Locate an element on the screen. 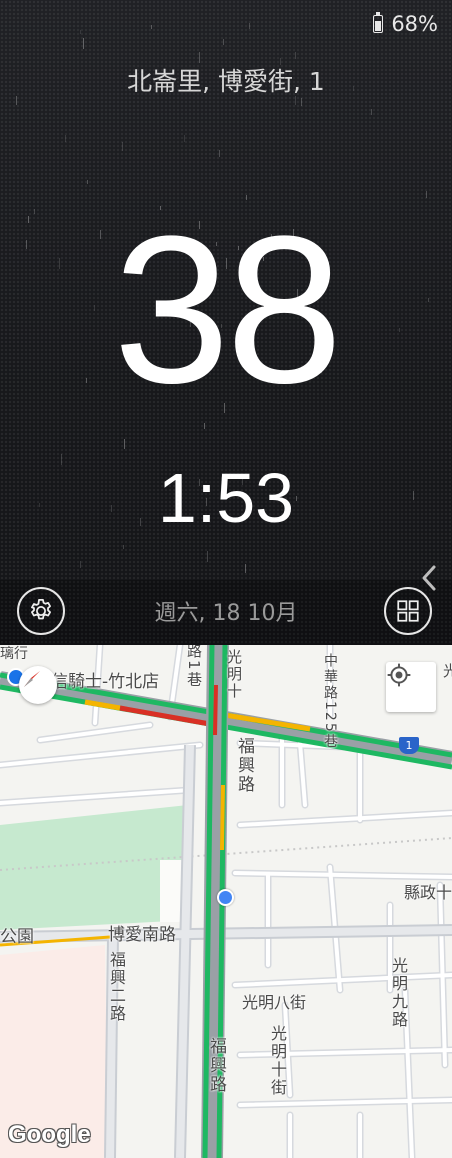 The height and width of the screenshot is (1158, 452). traffic-line-yellow is located at coordinates (222, 817).